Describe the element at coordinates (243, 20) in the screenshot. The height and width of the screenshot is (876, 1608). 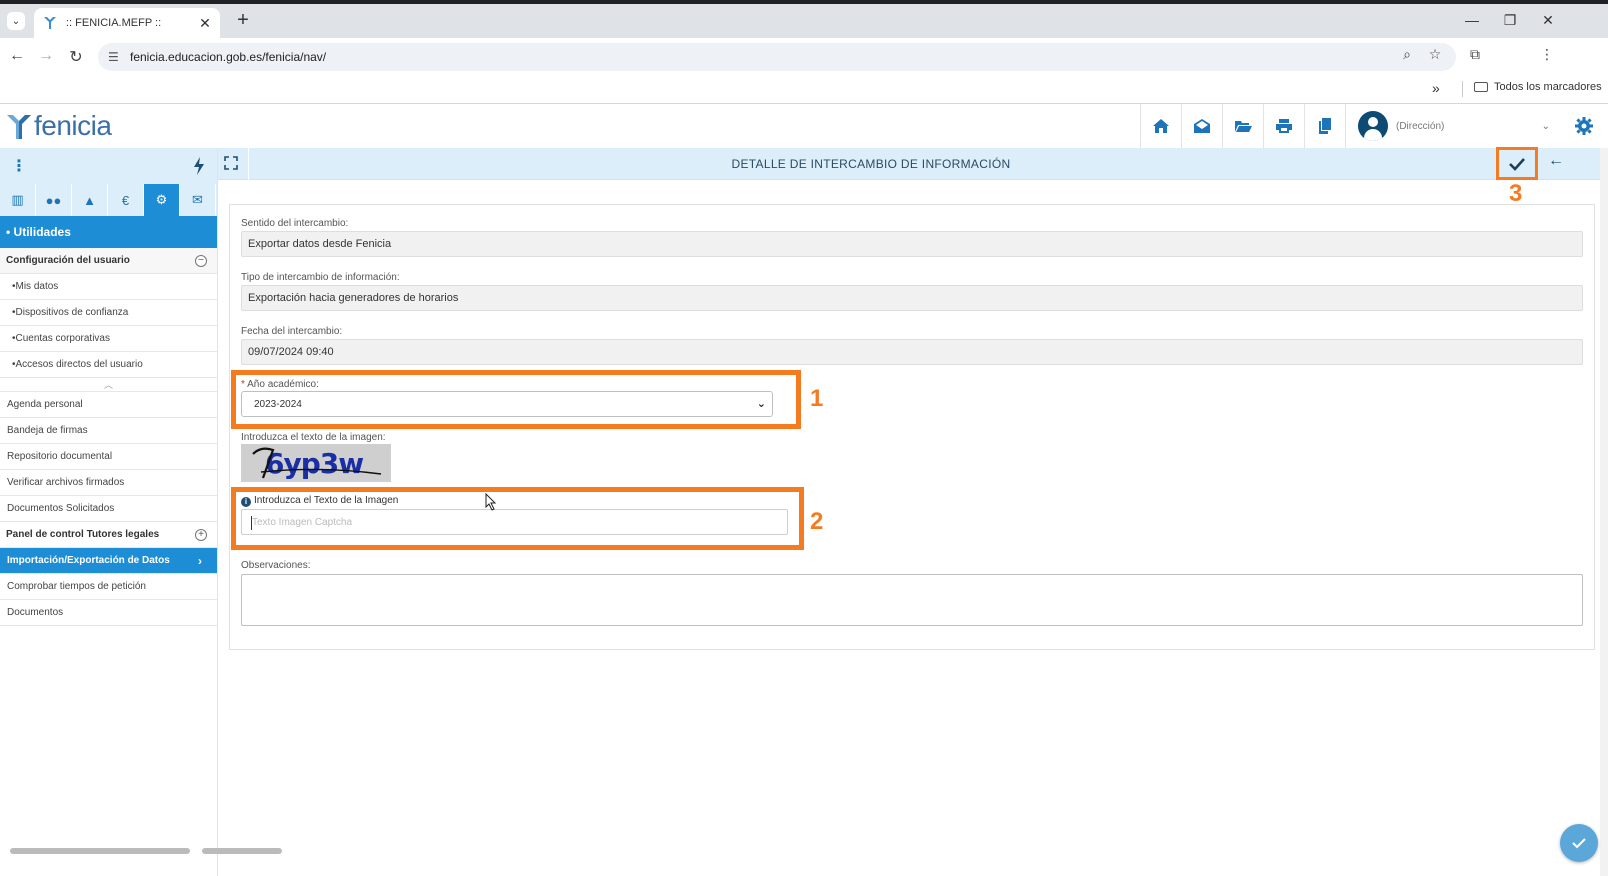
I see `new-tab-icon: +` at that location.